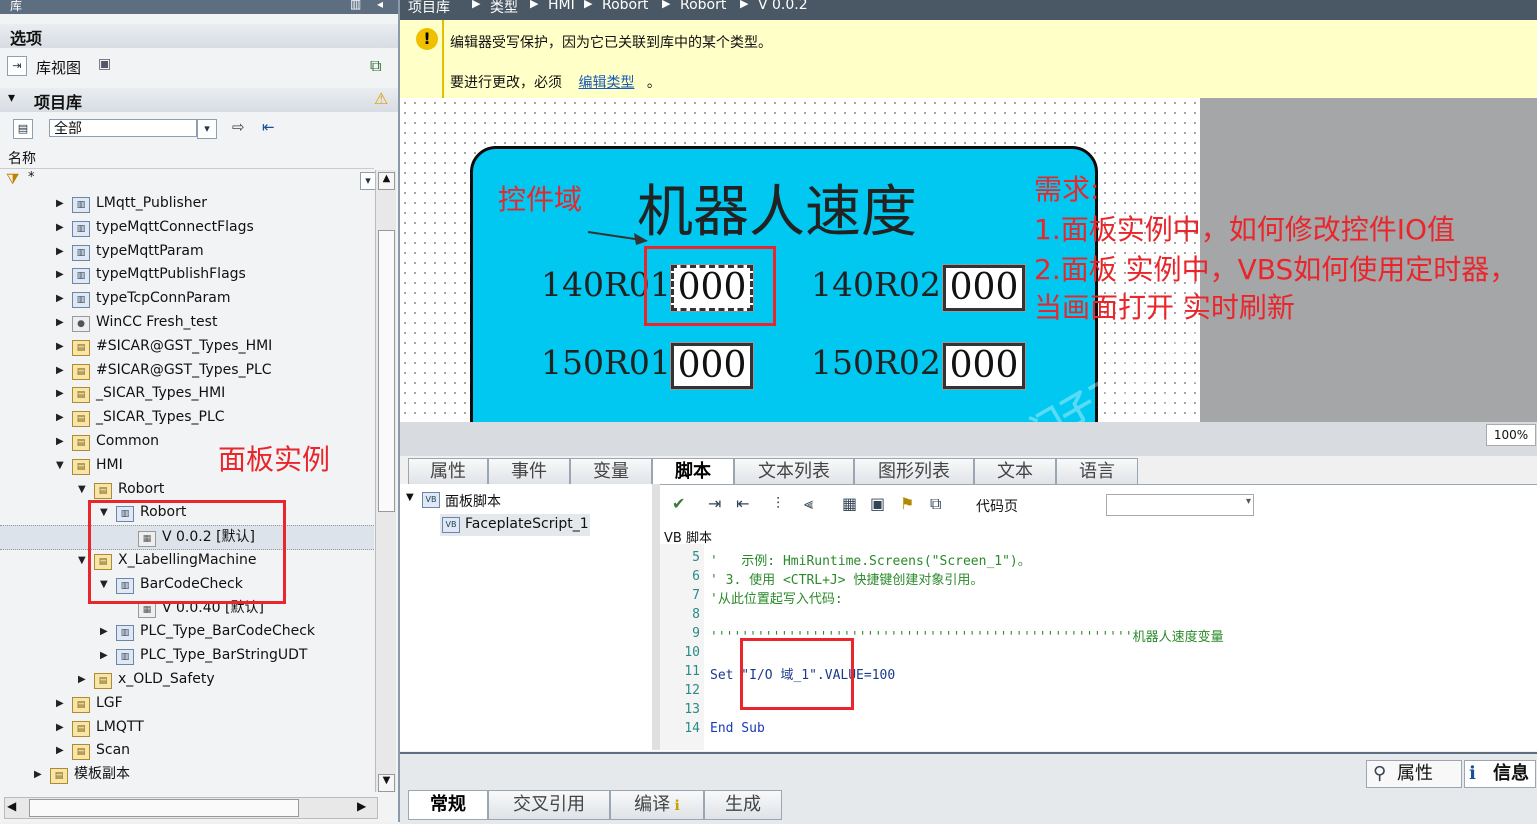 The width and height of the screenshot is (1537, 824). What do you see at coordinates (1414, 774) in the screenshot?
I see `properties-button: ⚲ 属性` at bounding box center [1414, 774].